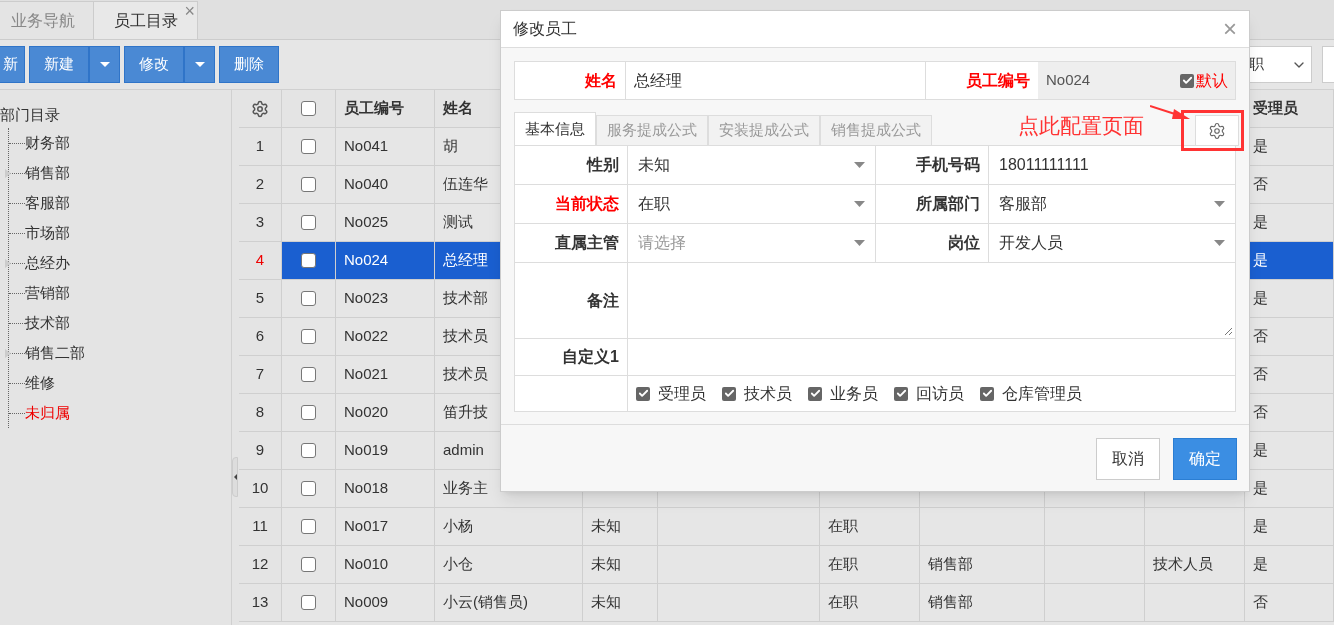  Describe the element at coordinates (509, 603) in the screenshot. I see `table-cell: 小云(销售员)` at that location.